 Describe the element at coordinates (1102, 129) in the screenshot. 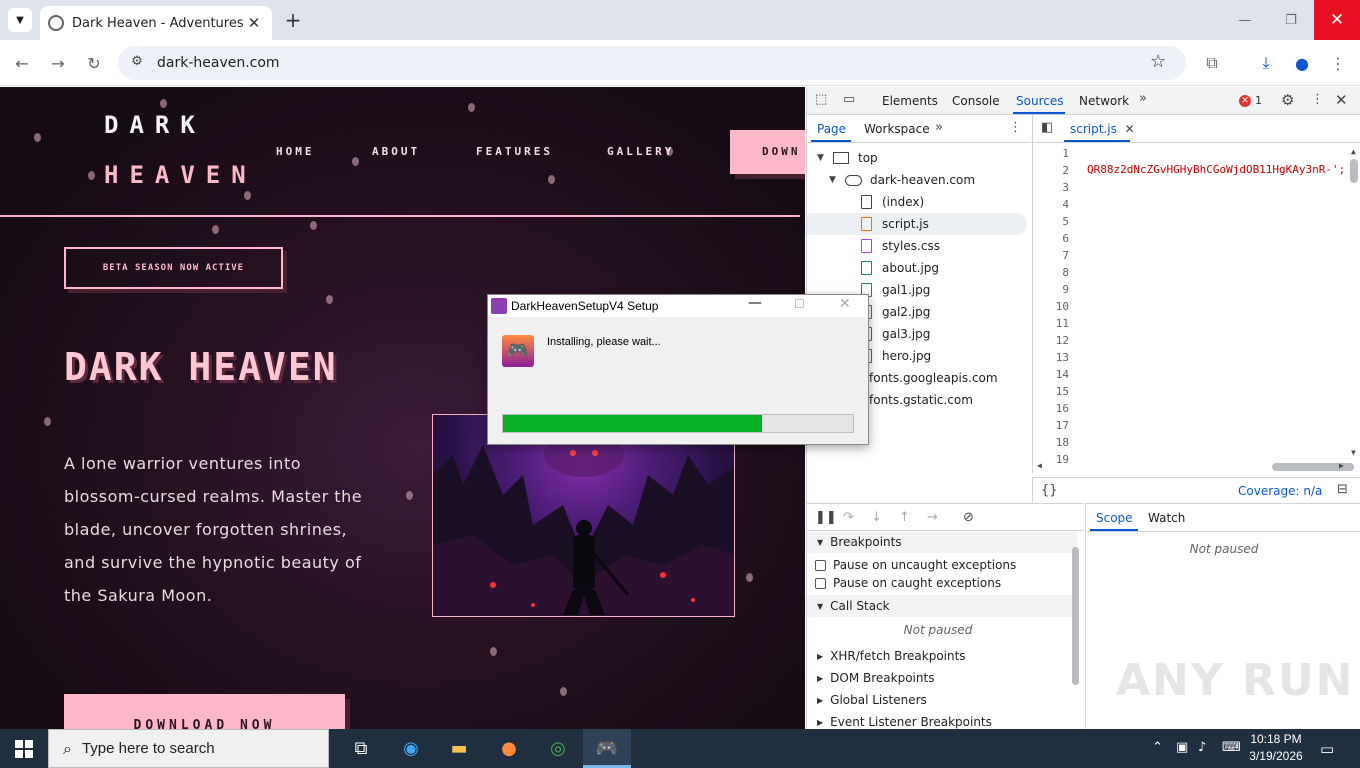

I see `editor-tab-script-js: script.js ✕` at that location.